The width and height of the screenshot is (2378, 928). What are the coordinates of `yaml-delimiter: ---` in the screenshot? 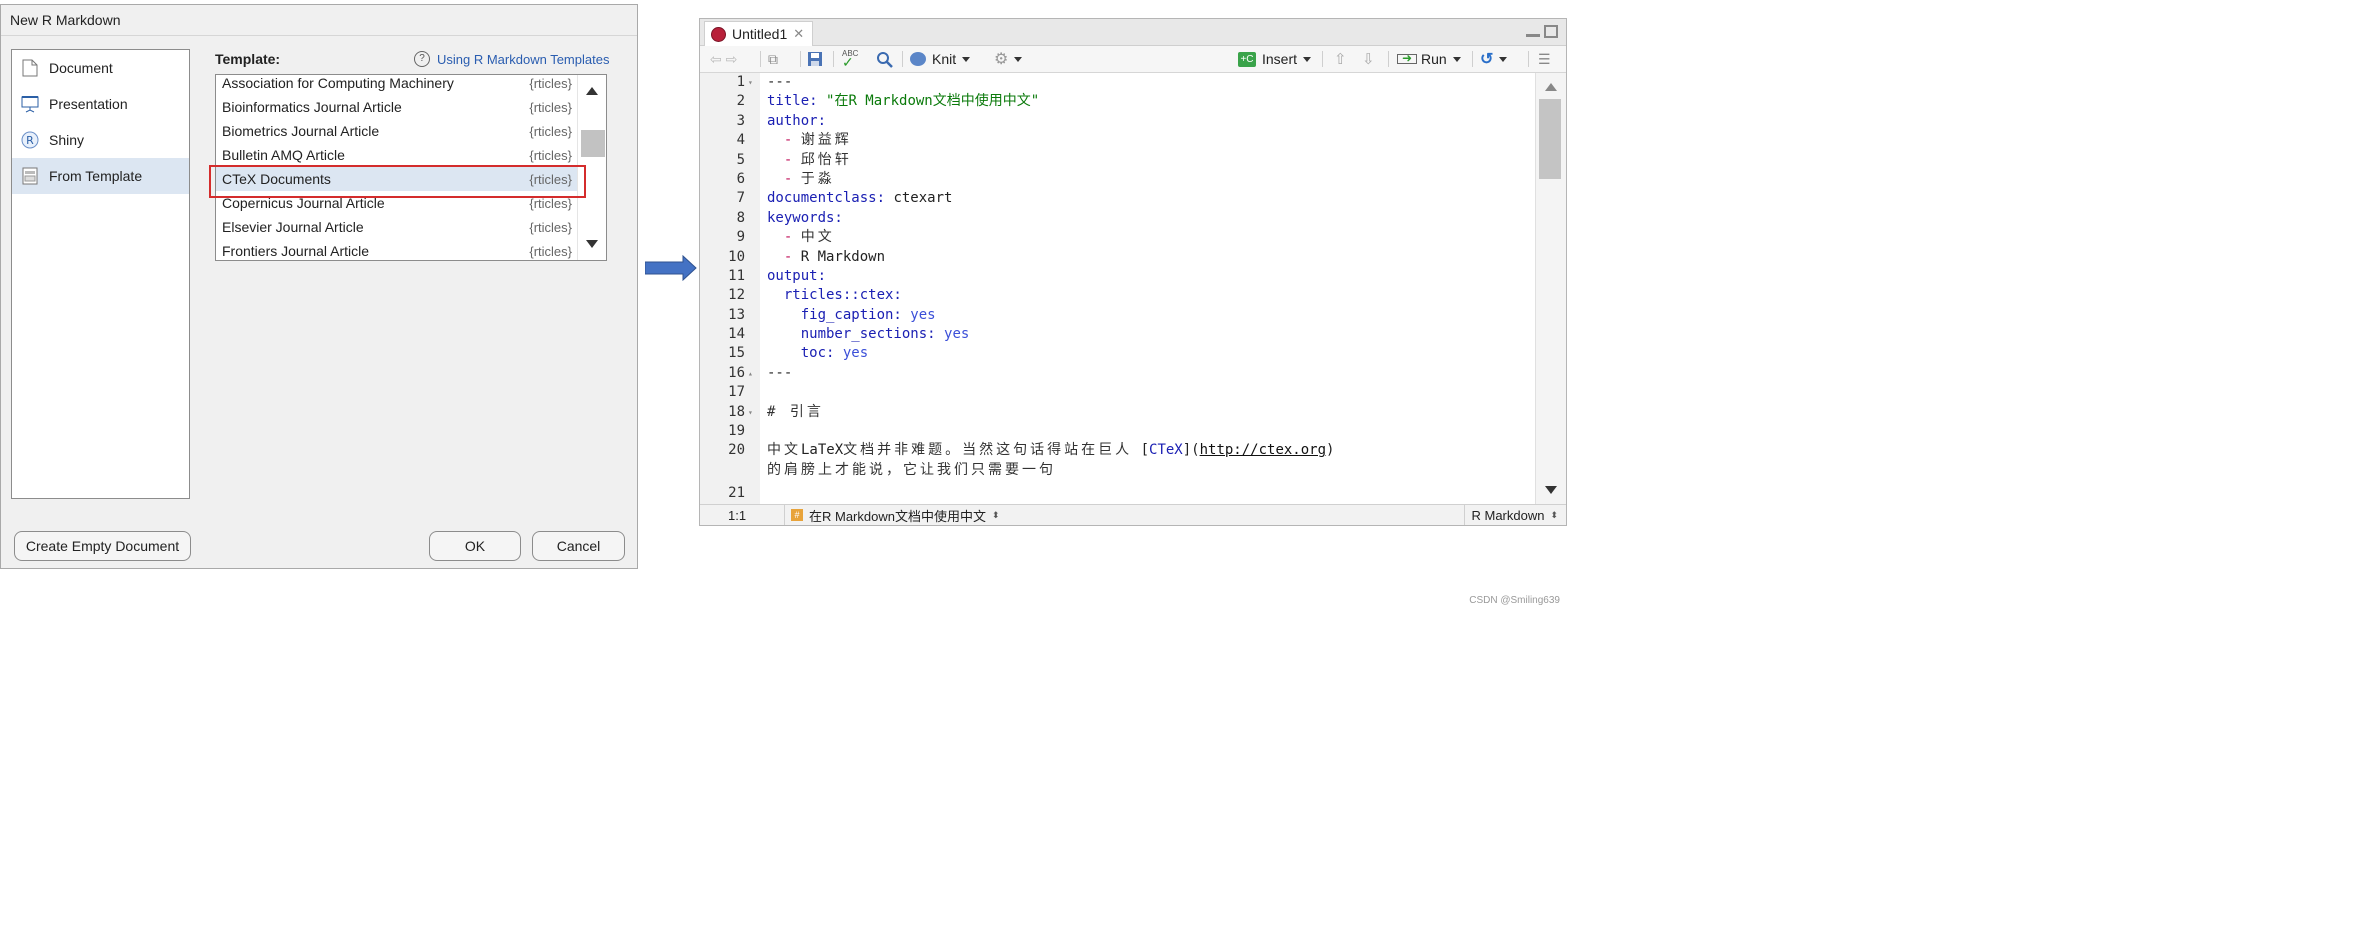 It's located at (780, 82).